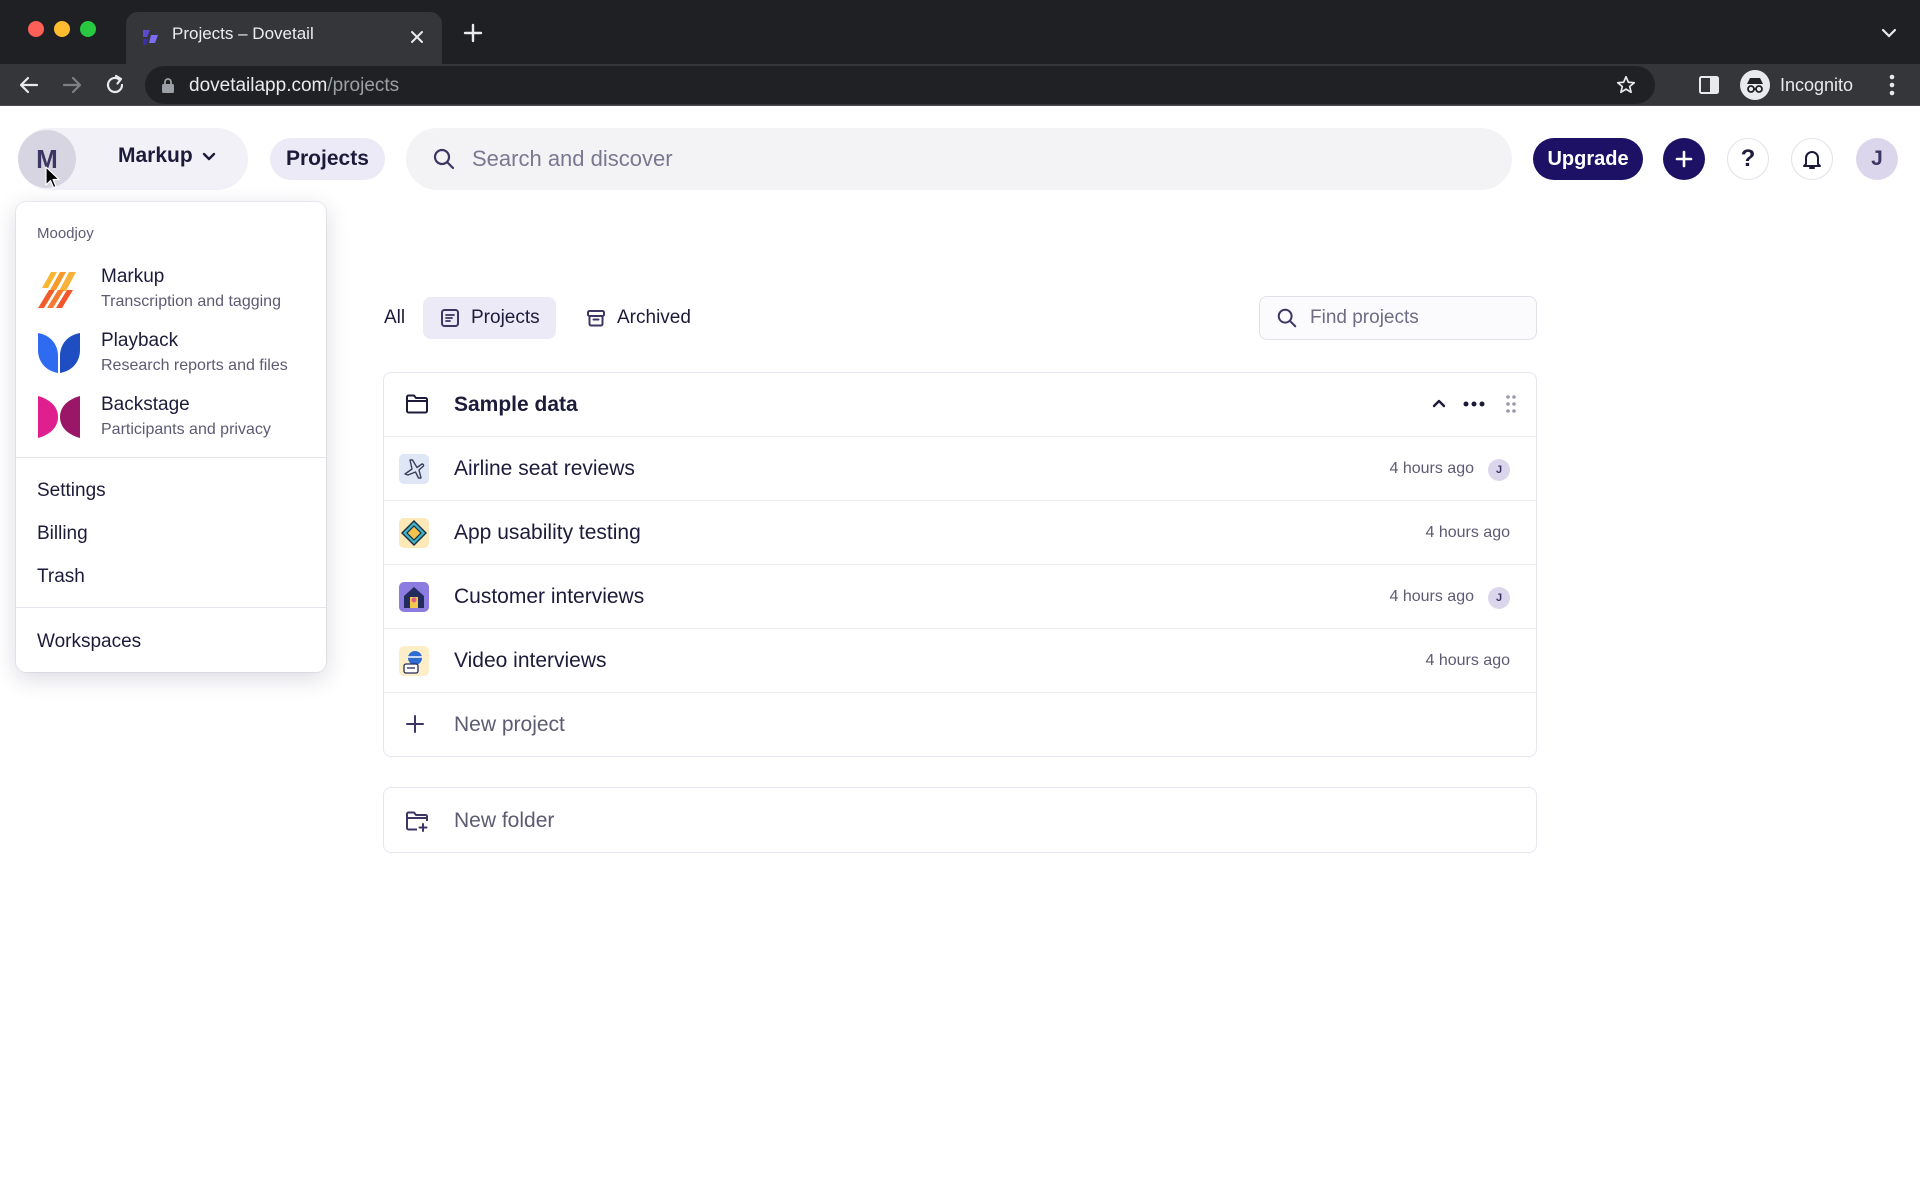 This screenshot has width=1920, height=1200. I want to click on drag-handle-icon, so click(1511, 404).